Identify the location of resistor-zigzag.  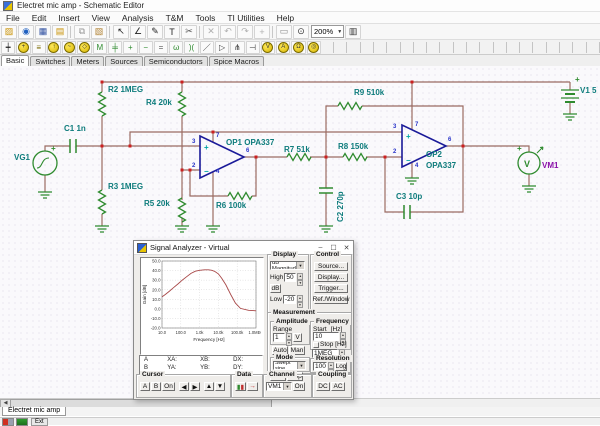
(355, 157).